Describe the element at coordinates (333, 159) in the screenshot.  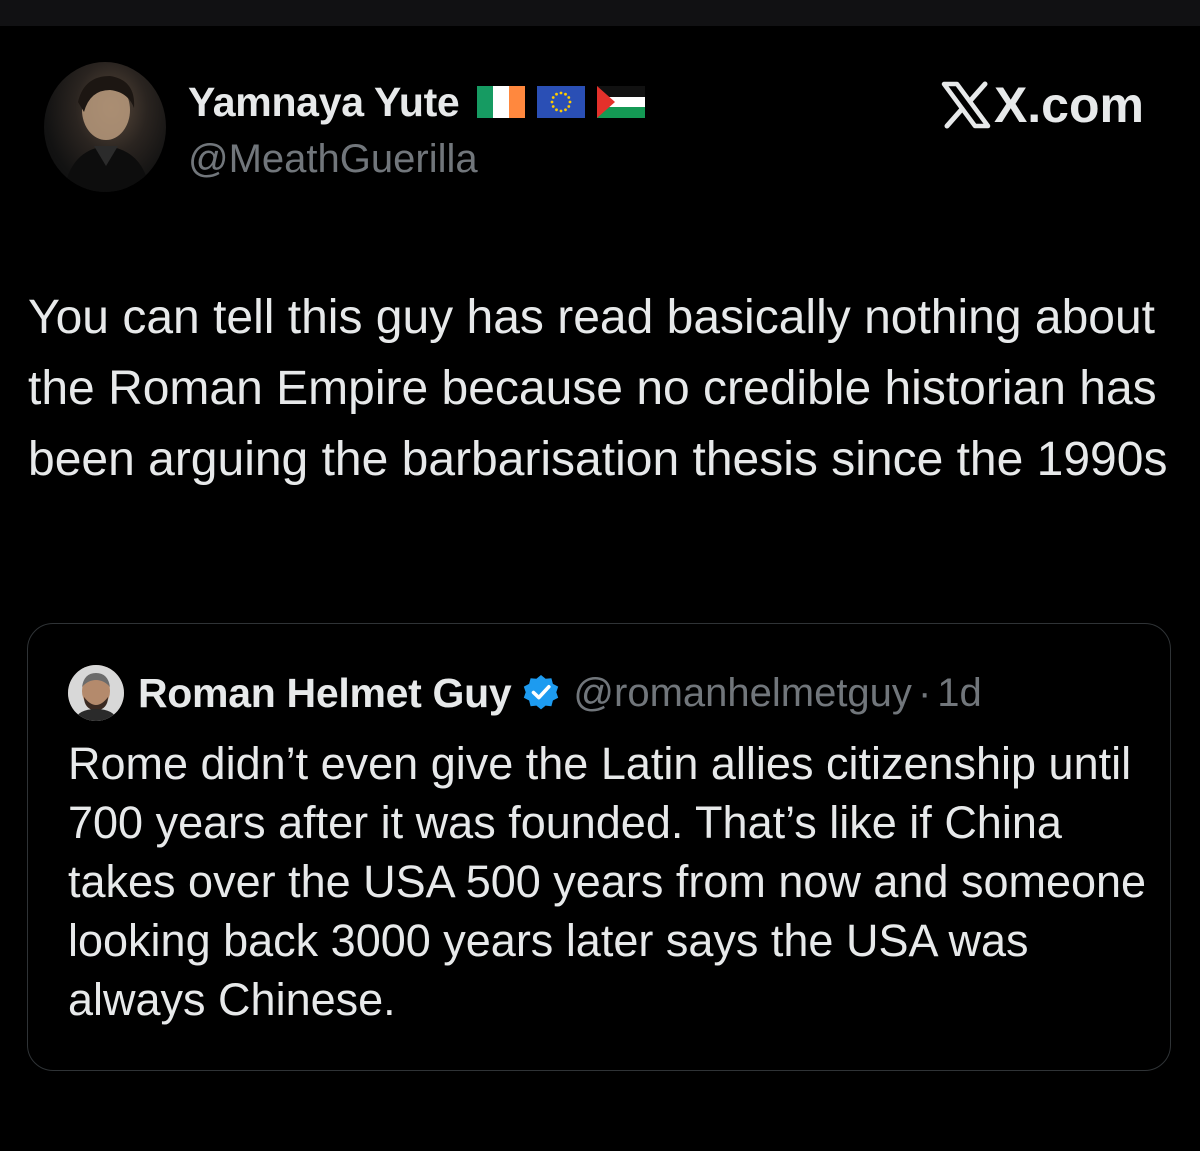
I see `author-handle: @MeathGuerilla` at that location.